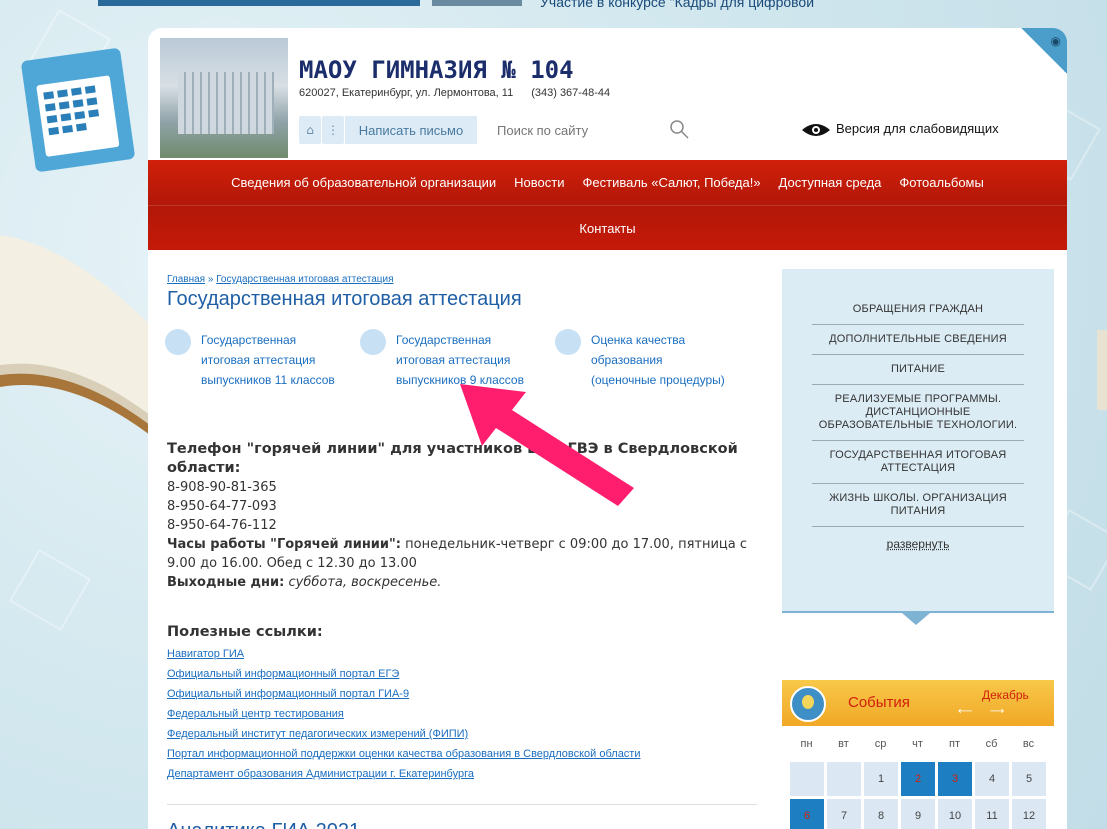 The width and height of the screenshot is (1107, 829). Describe the element at coordinates (843, 744) in the screenshot. I see `weekday-label: вт` at that location.